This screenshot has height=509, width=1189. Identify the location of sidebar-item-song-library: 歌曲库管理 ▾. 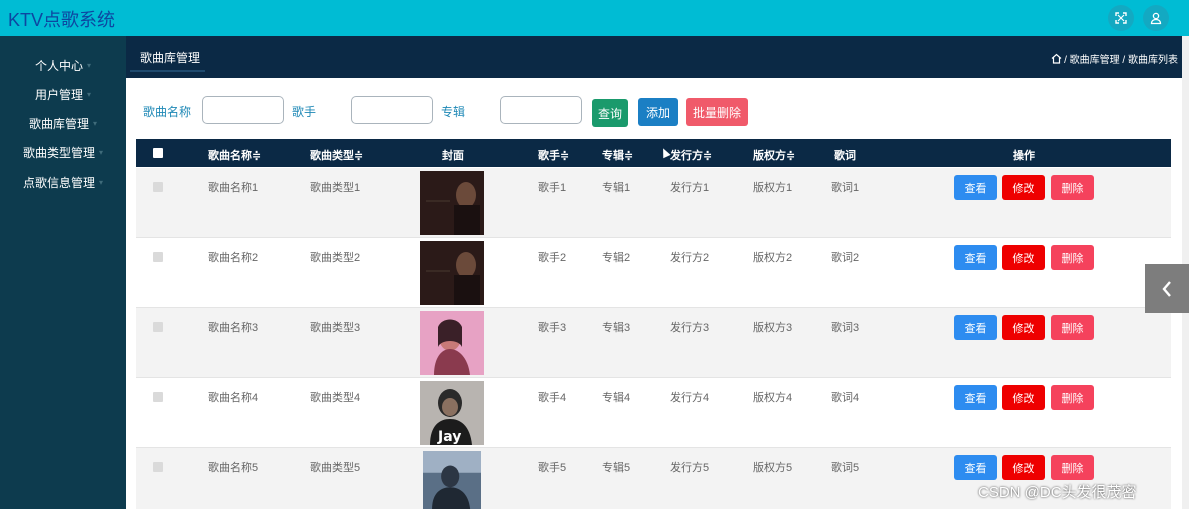
(63, 123).